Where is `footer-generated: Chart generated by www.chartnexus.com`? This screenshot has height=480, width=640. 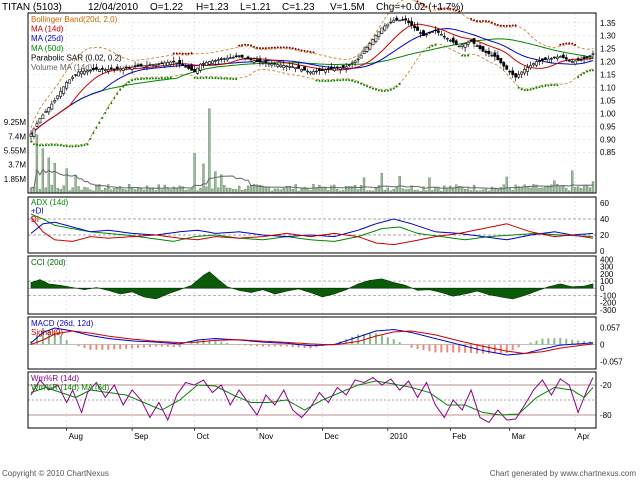 footer-generated: Chart generated by www.chartnexus.com is located at coordinates (563, 473).